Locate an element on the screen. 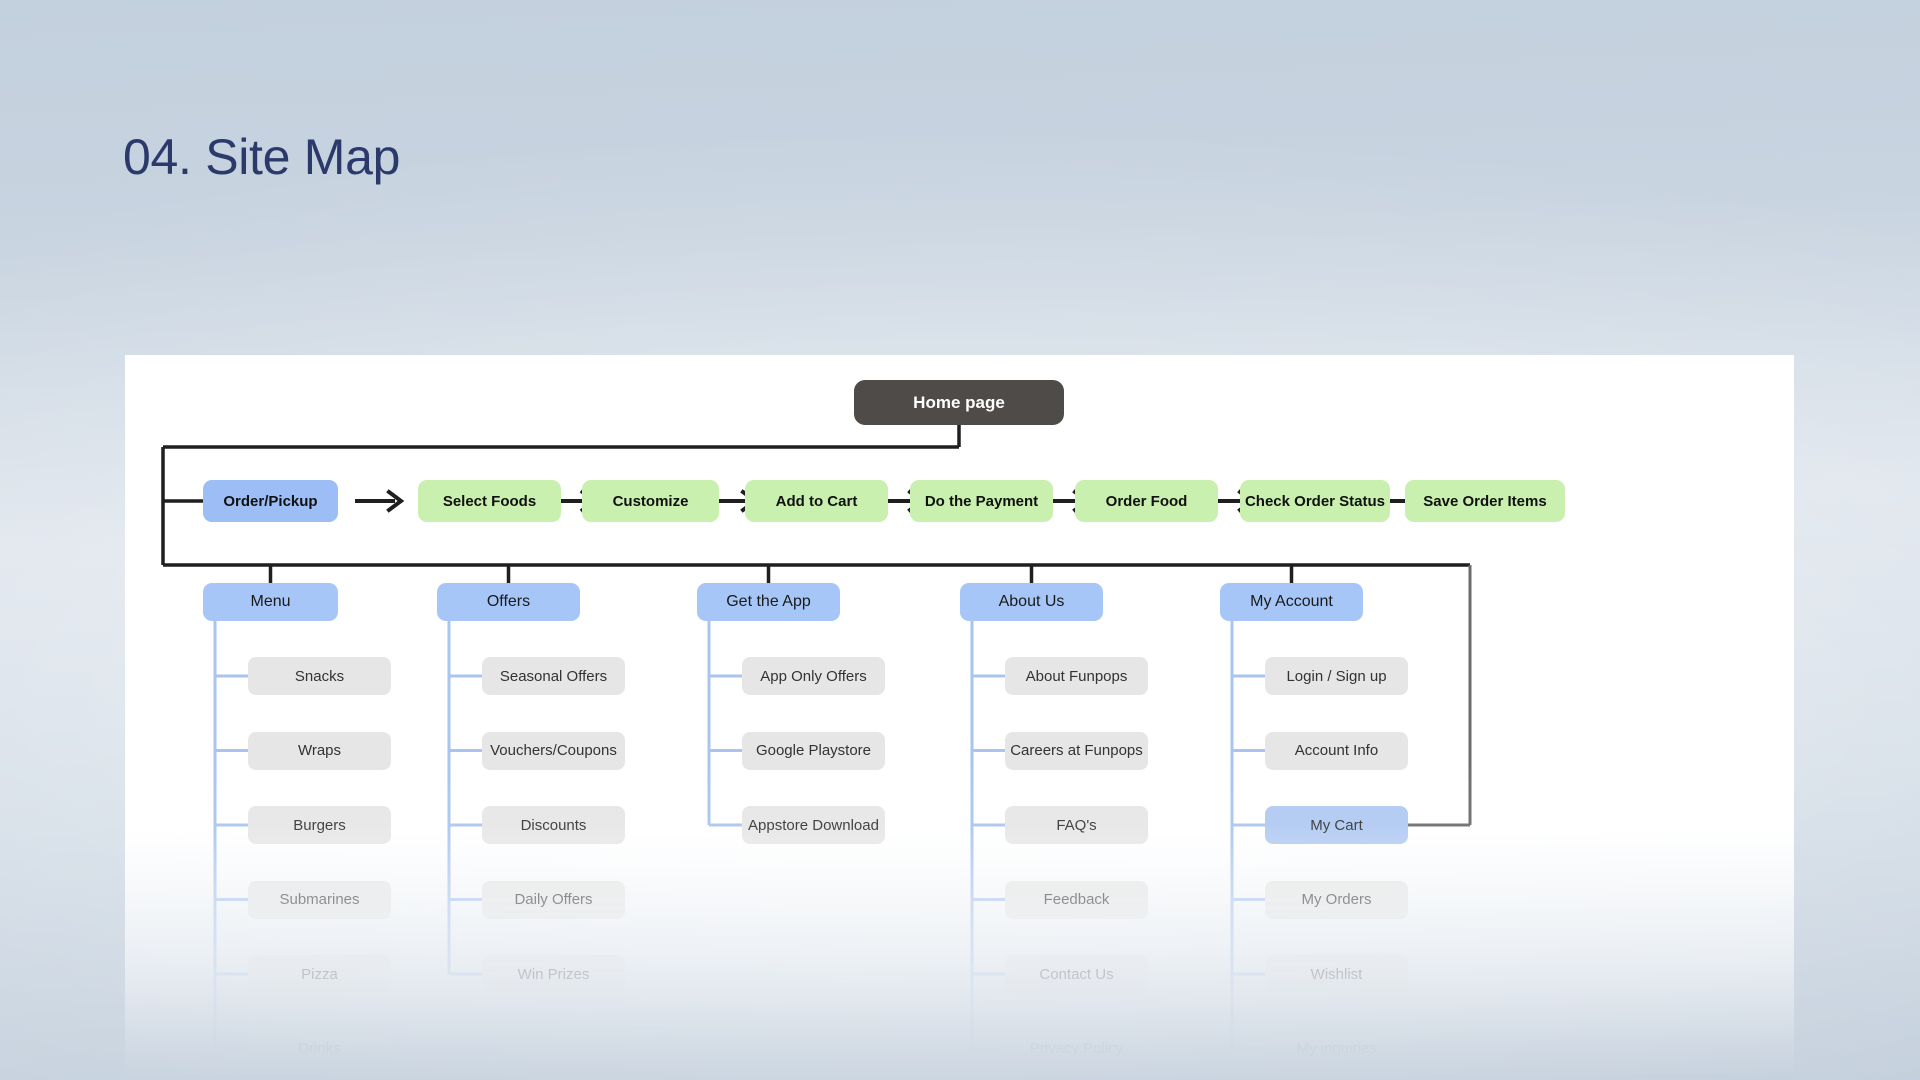 This screenshot has width=1920, height=1080. leaf-node-daily-offers: Daily Offers is located at coordinates (553, 899).